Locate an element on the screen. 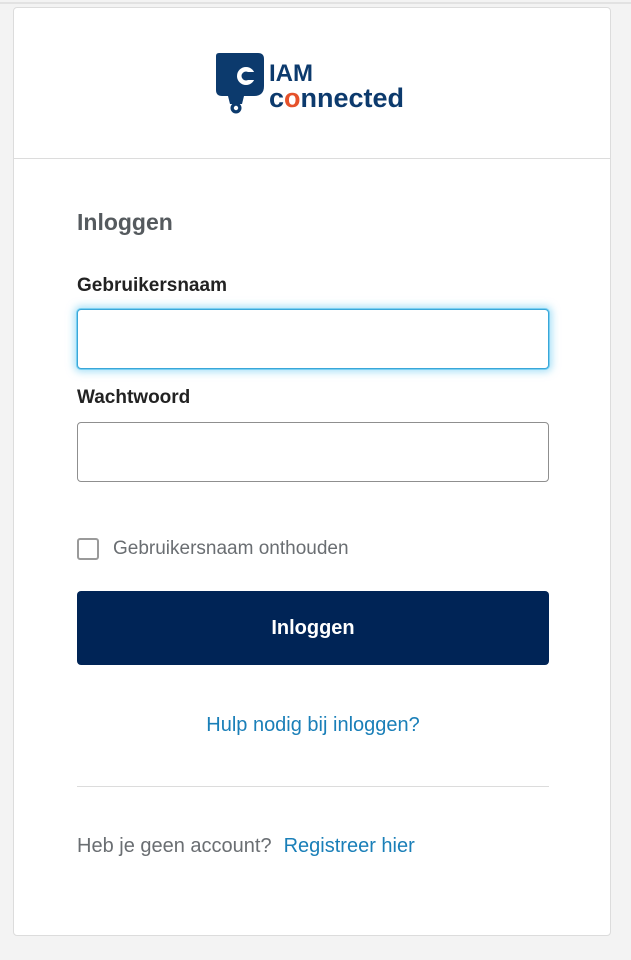  password-label: Wachtwoord is located at coordinates (134, 397).